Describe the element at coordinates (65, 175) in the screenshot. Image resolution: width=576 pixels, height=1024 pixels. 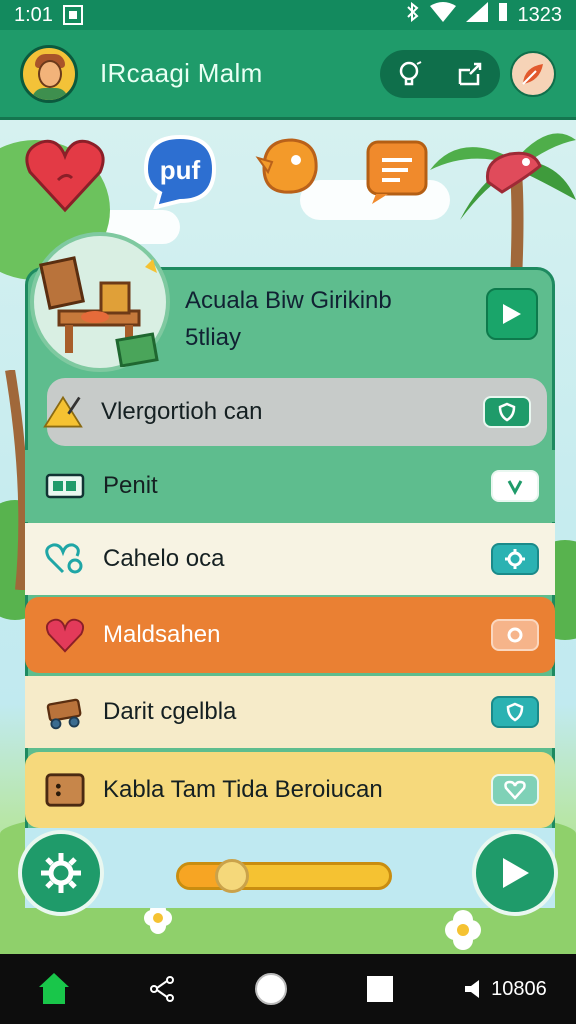
I see `heart-app-icon` at that location.